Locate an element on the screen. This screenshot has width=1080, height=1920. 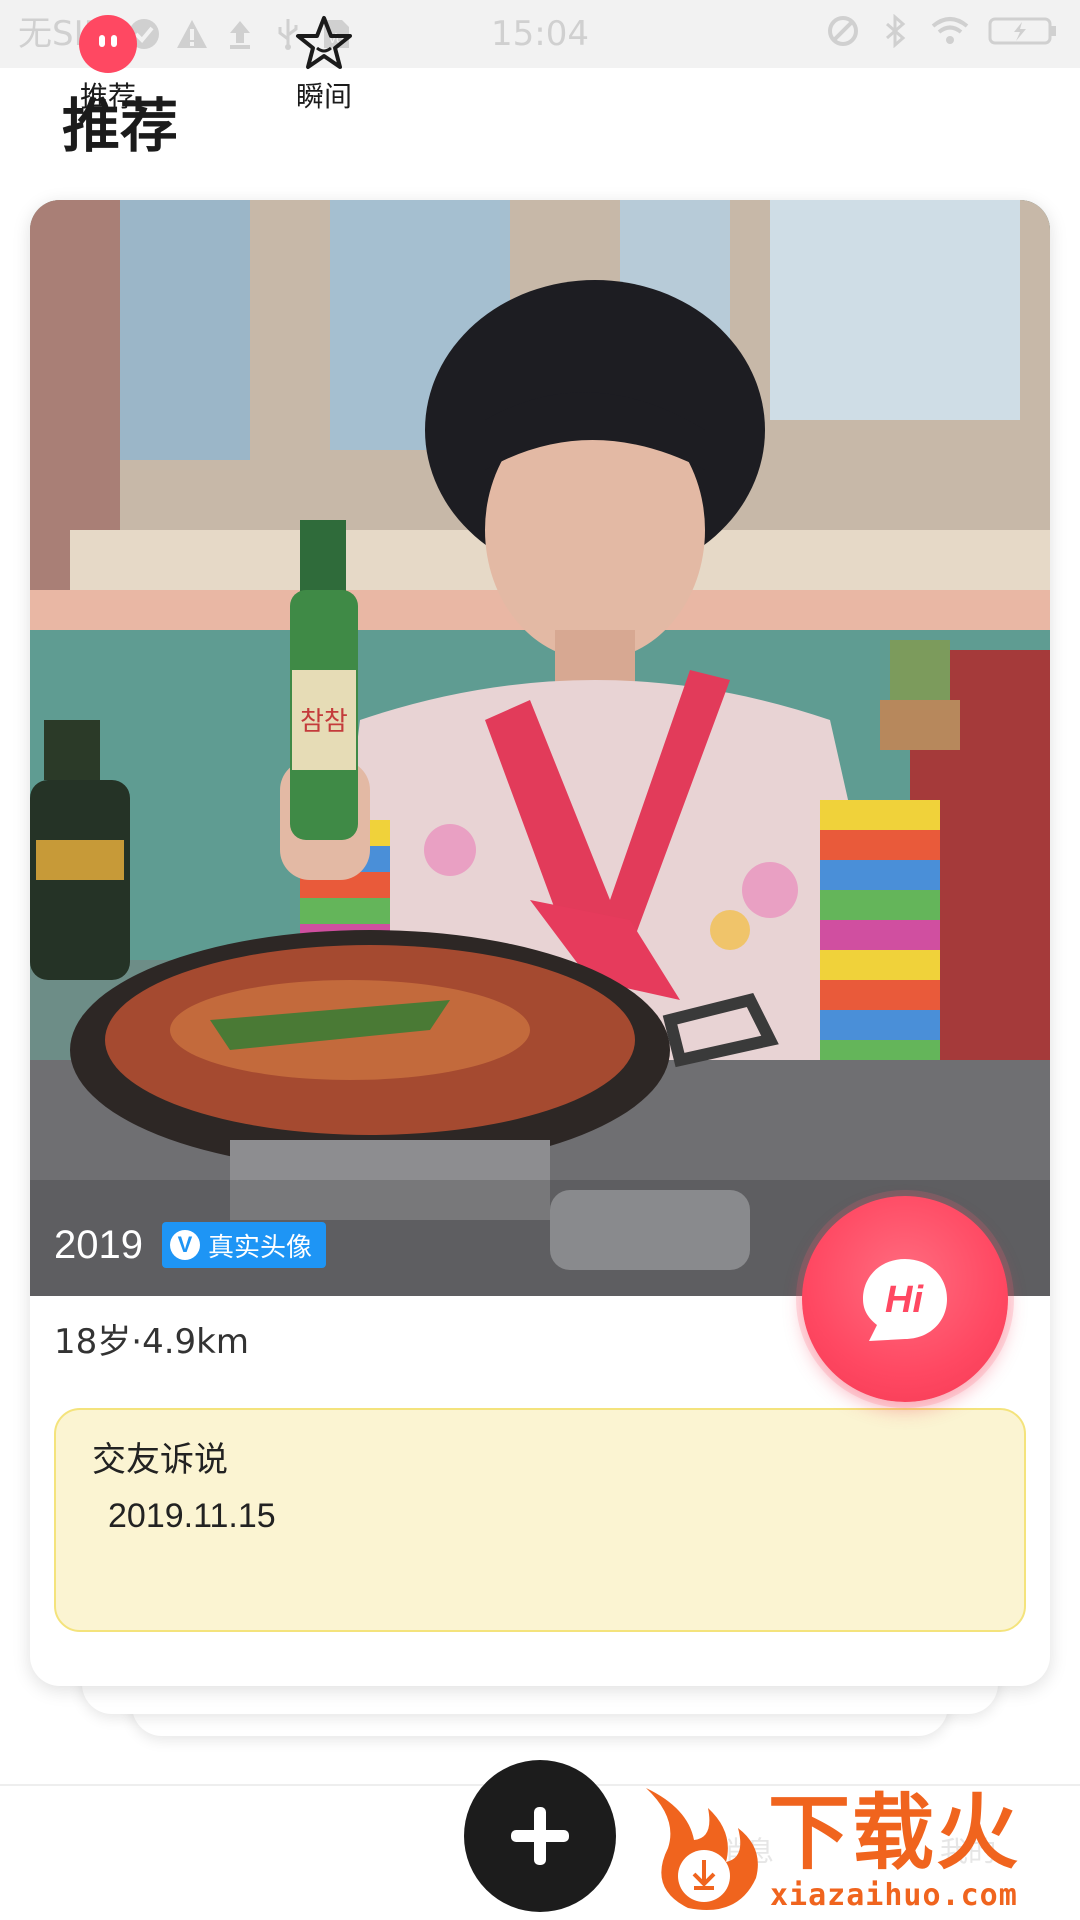
say-hi-button: Hi is located at coordinates (905, 1299).